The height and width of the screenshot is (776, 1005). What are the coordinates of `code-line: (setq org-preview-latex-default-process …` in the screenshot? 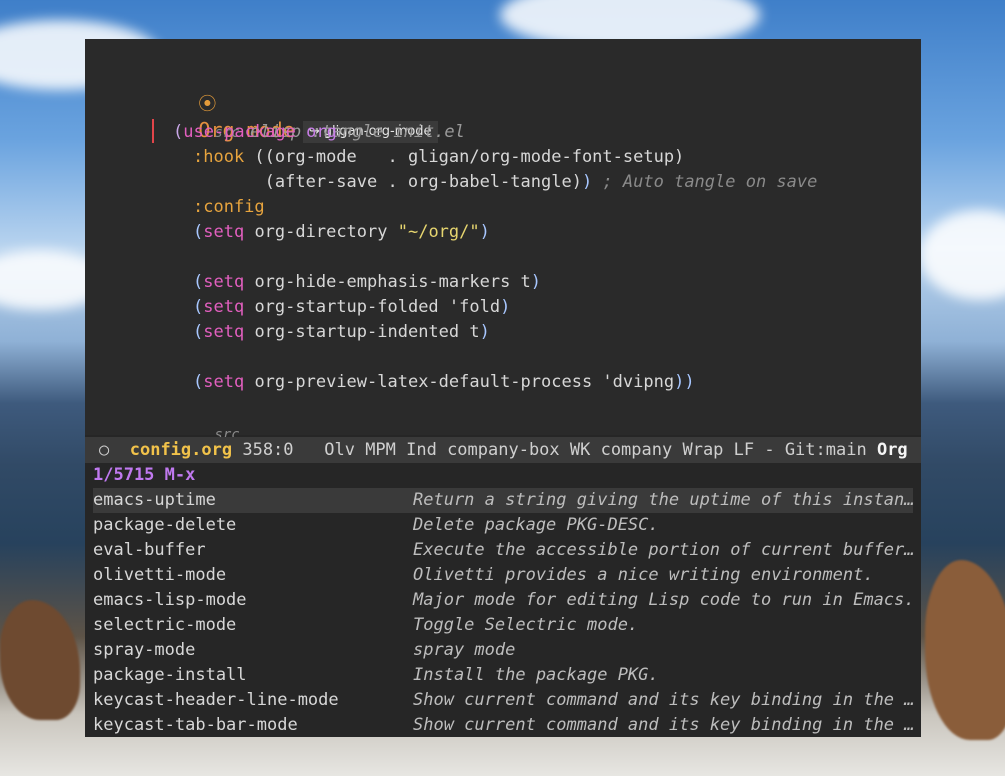 It's located at (444, 382).